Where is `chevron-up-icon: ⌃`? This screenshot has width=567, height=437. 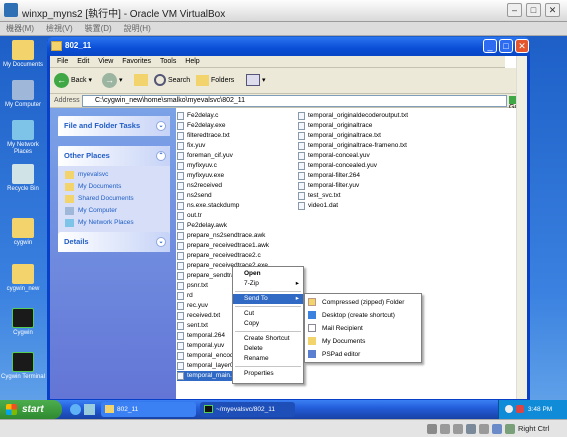
chevron-up-icon: ⌃ is located at coordinates (161, 156).